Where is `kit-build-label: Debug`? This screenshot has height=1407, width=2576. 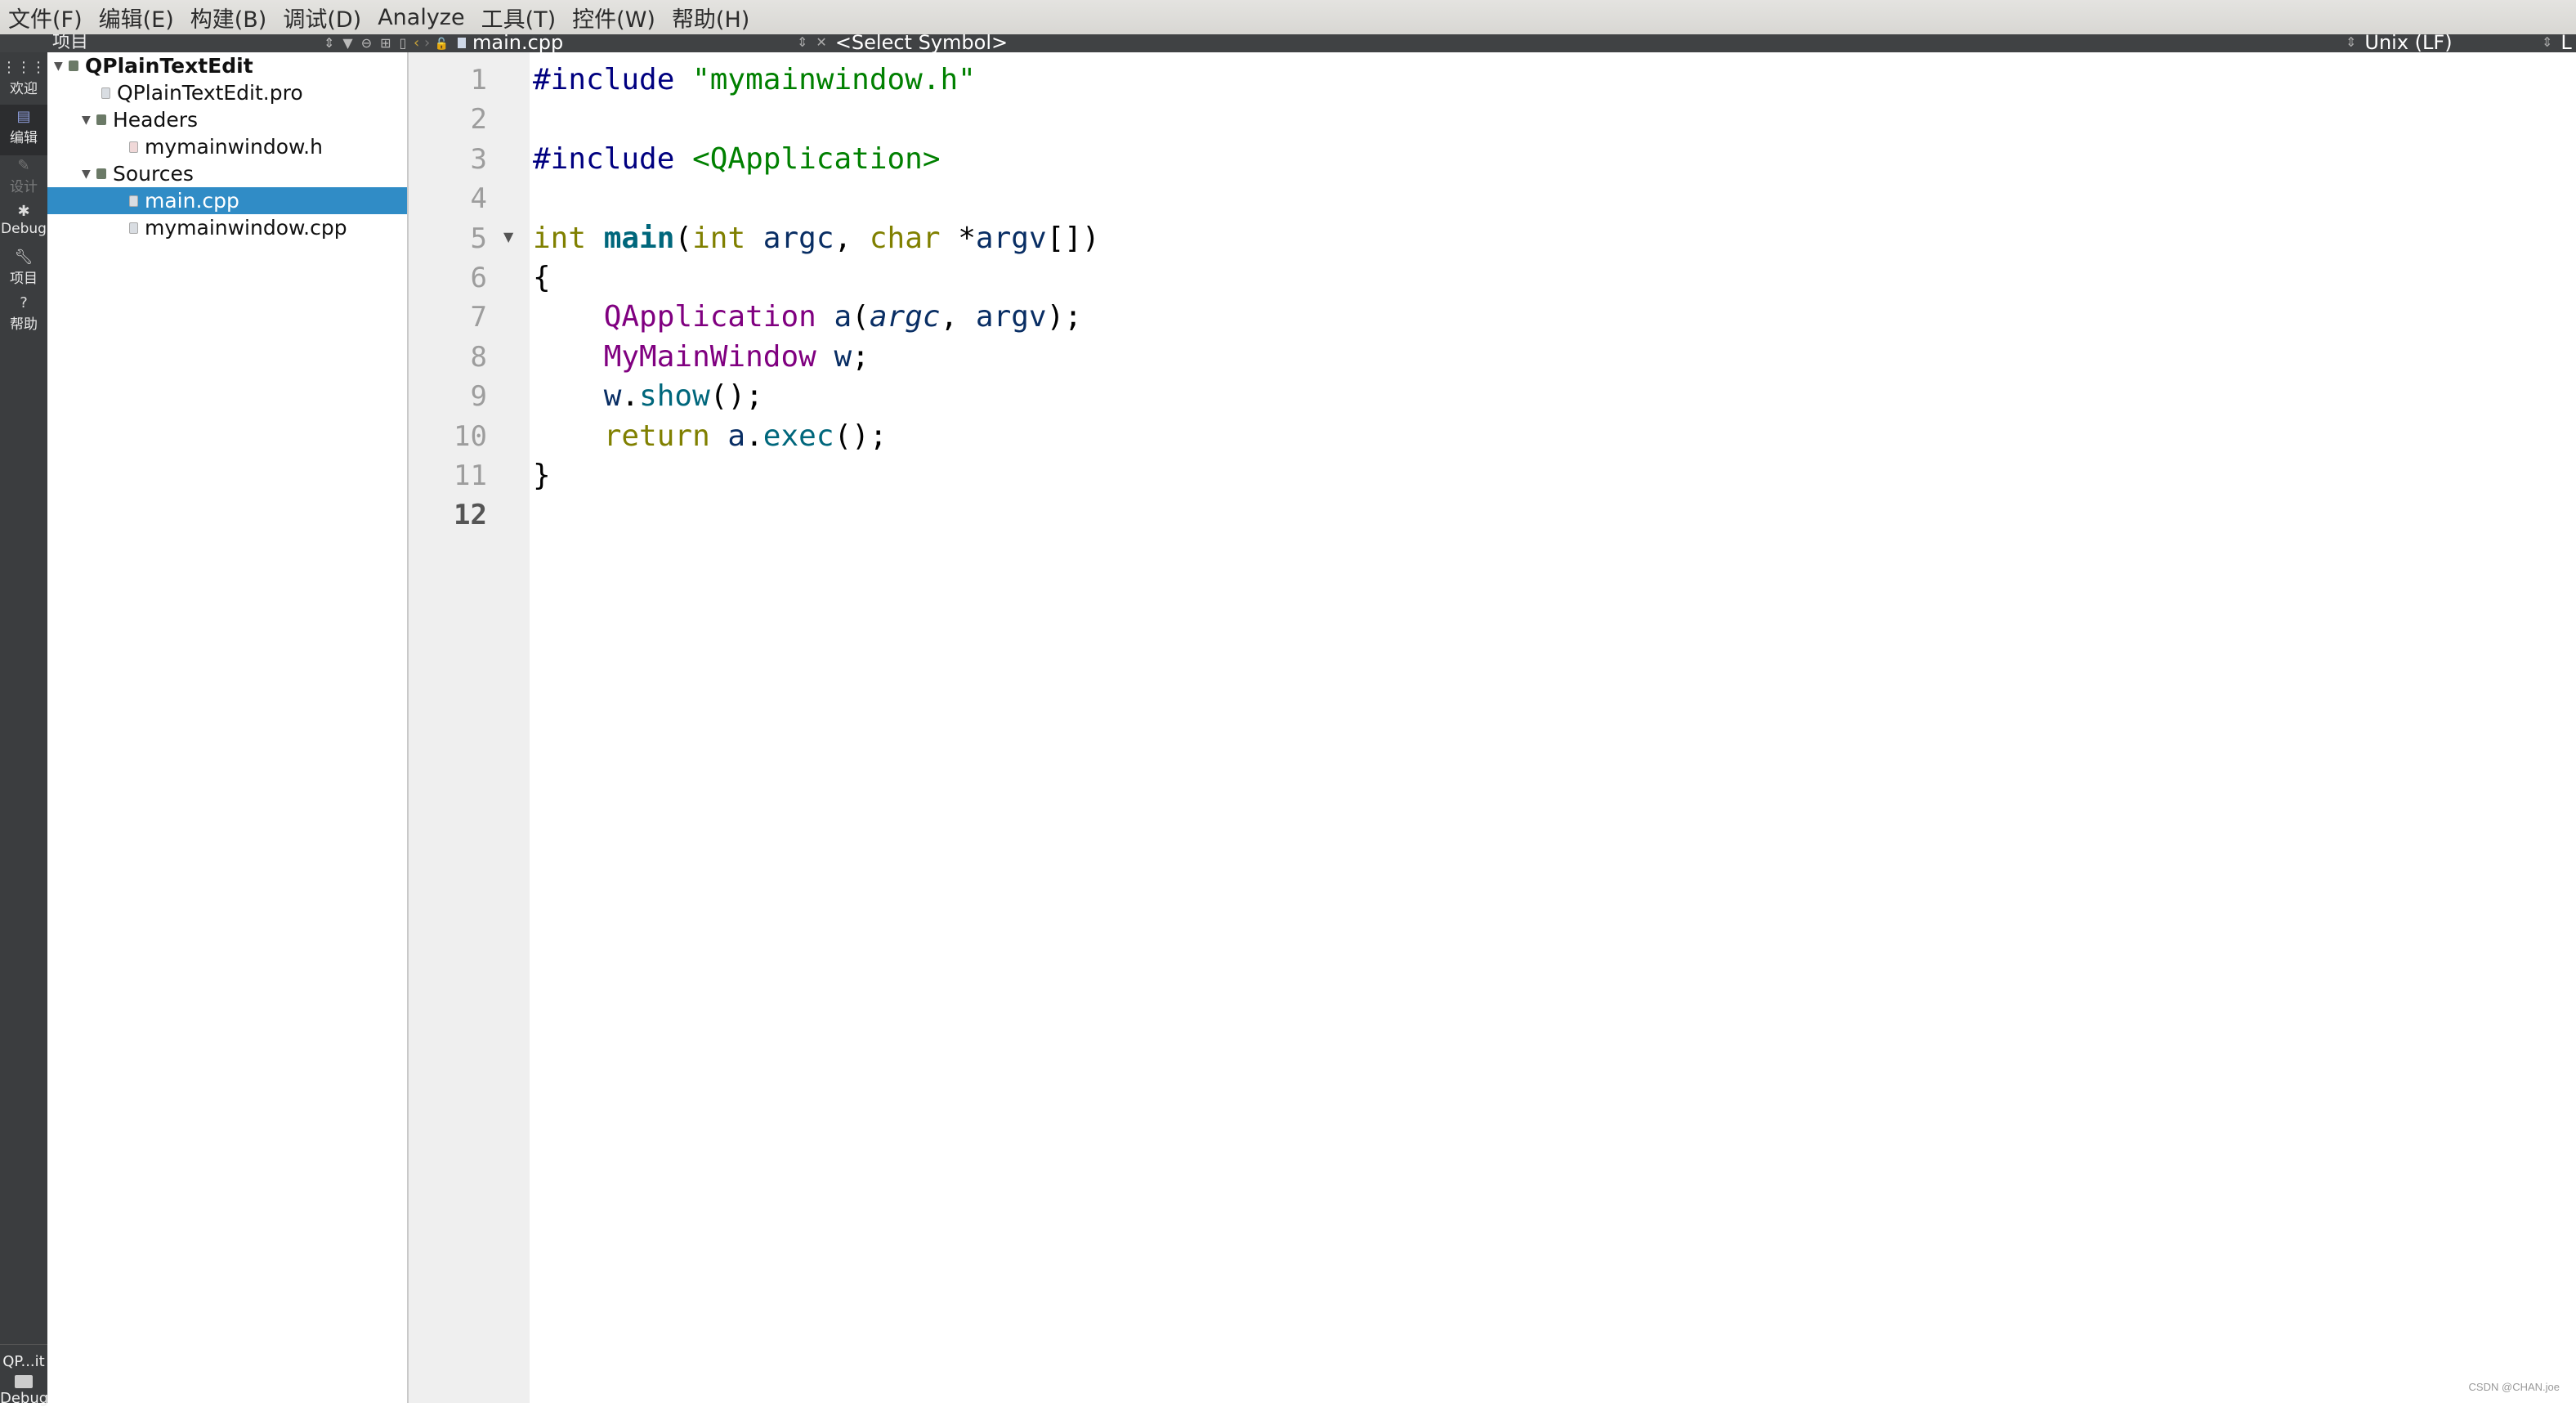
kit-build-label: Debug is located at coordinates (24, 1398).